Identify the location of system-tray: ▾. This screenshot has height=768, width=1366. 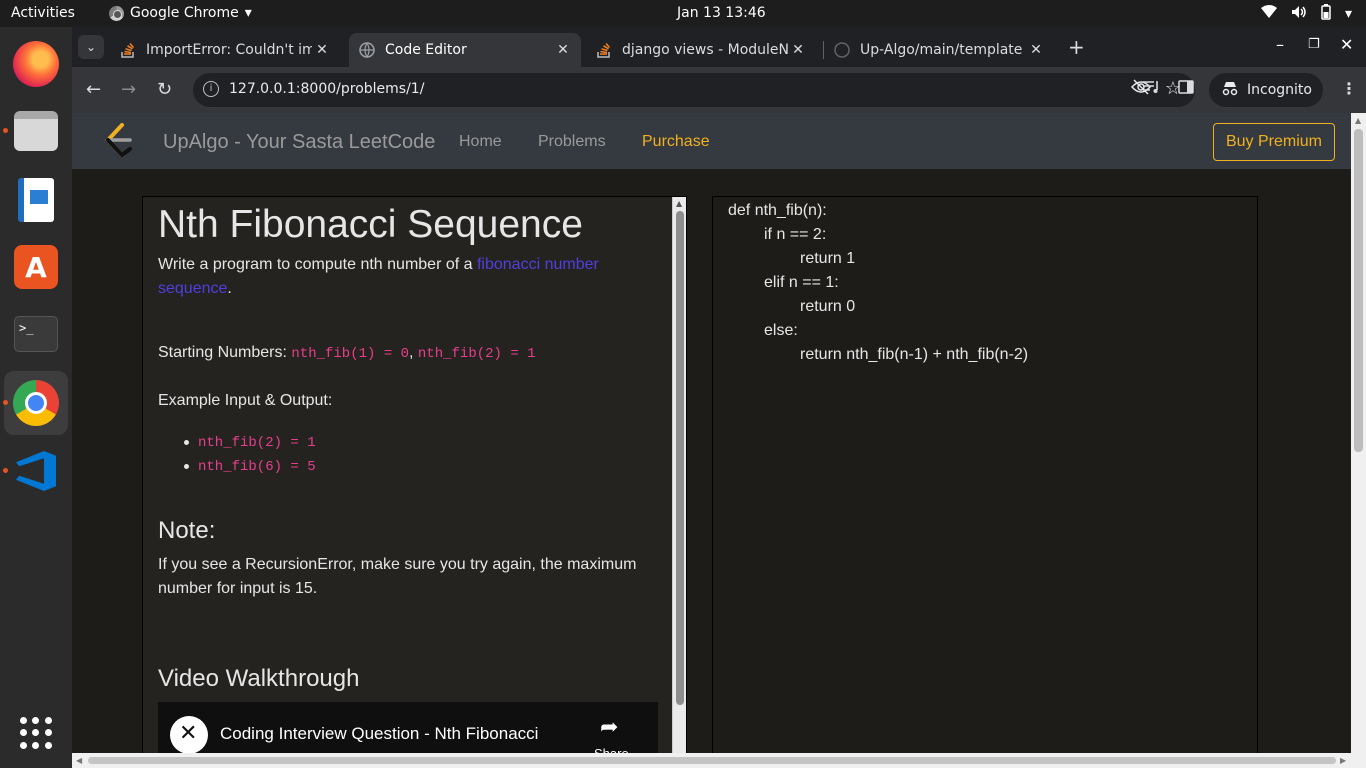
(1306, 14).